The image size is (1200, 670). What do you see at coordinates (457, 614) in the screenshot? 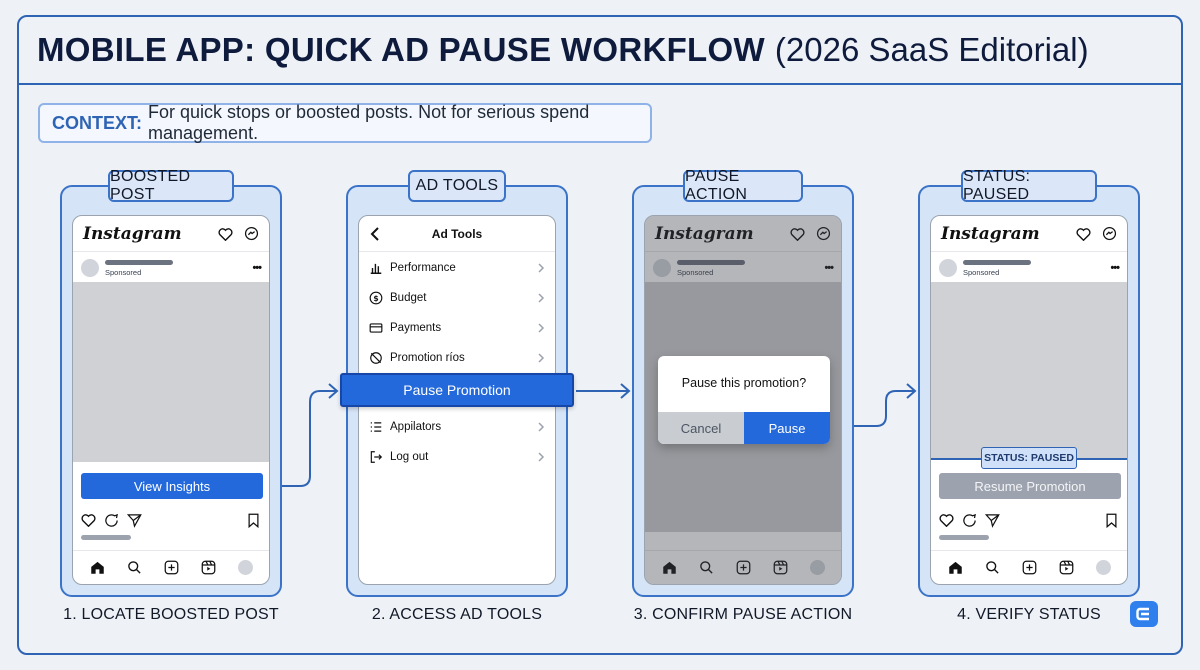
I see `step-caption-2: 2. ACCESS AD TOOLS` at bounding box center [457, 614].